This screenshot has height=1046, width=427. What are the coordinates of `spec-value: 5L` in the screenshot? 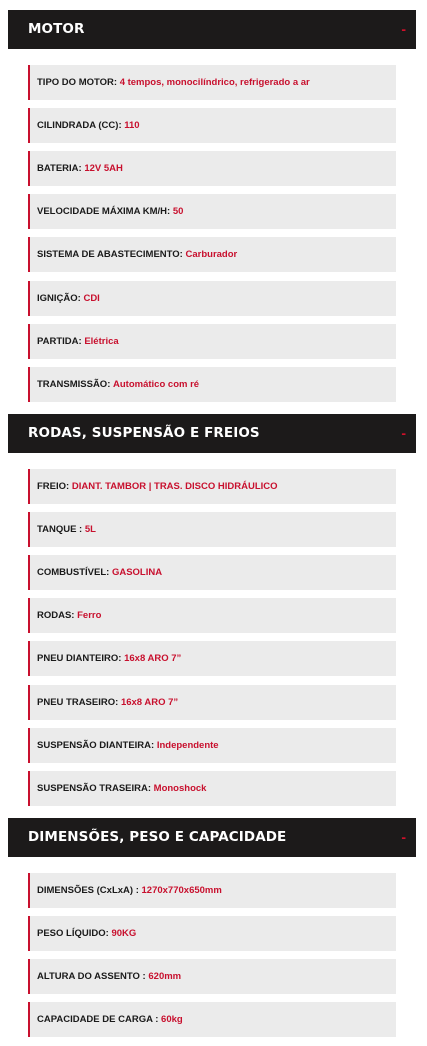 It's located at (90, 529).